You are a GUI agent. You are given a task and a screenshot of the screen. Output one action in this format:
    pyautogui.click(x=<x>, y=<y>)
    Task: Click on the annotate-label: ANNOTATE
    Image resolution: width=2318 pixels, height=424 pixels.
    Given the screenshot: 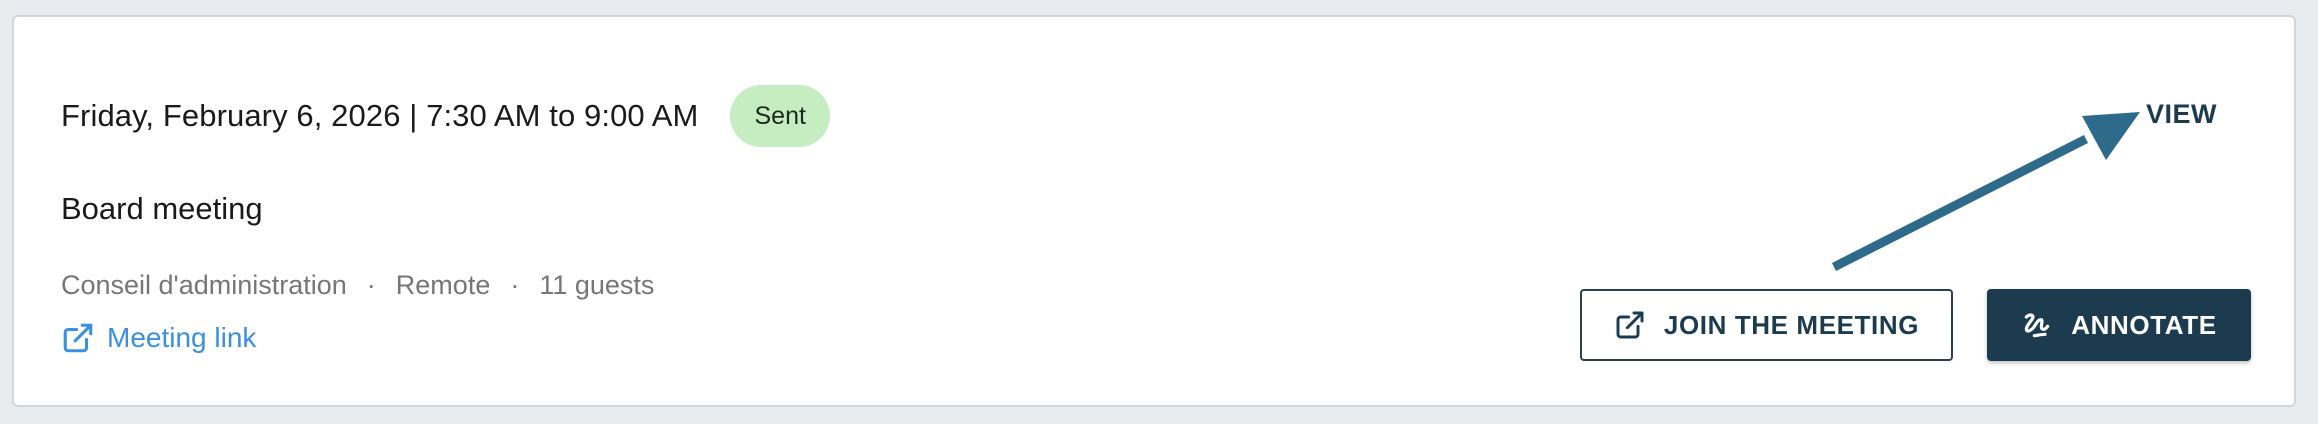 What is the action you would take?
    pyautogui.click(x=2144, y=324)
    